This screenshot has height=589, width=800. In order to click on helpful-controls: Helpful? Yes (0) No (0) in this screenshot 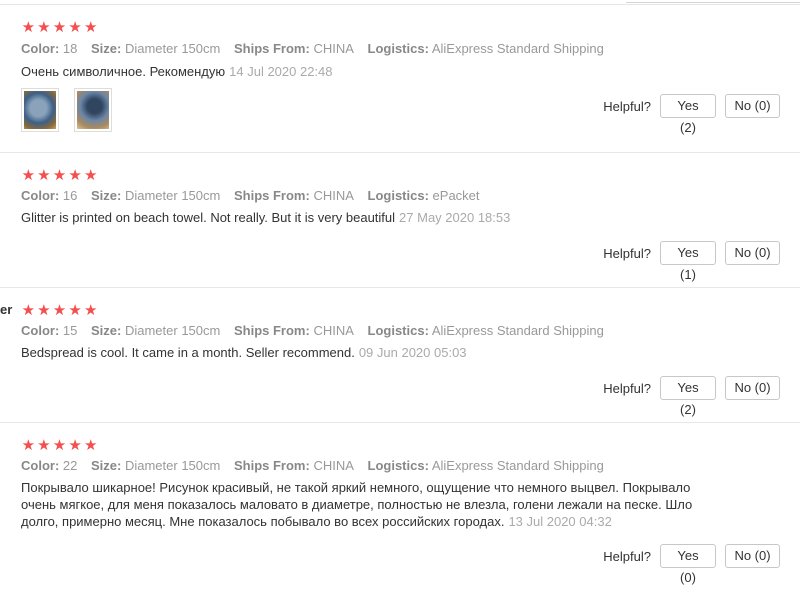, I will do `click(691, 564)`.